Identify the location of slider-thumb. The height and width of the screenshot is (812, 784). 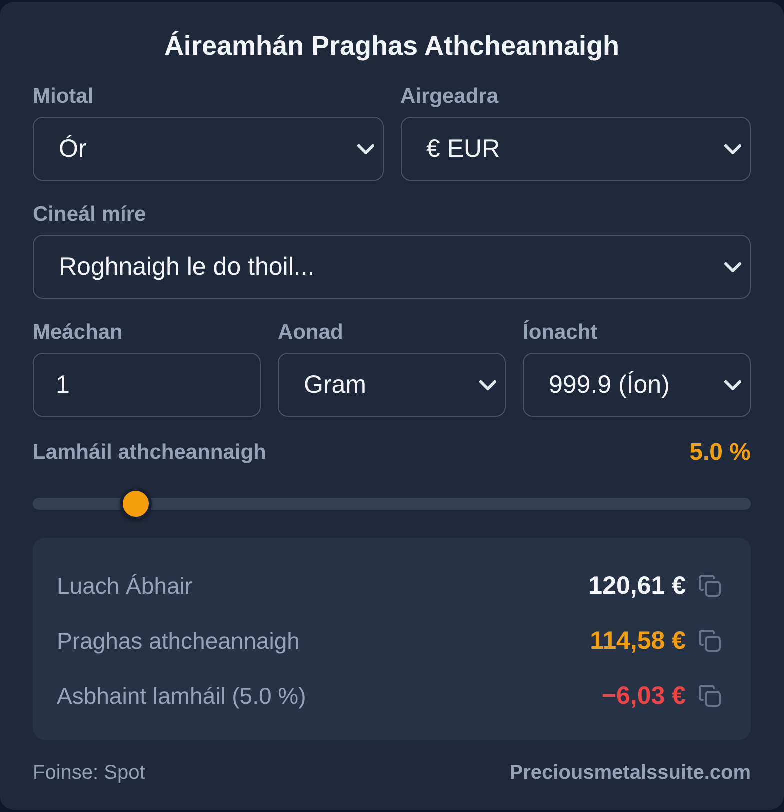
(136, 504).